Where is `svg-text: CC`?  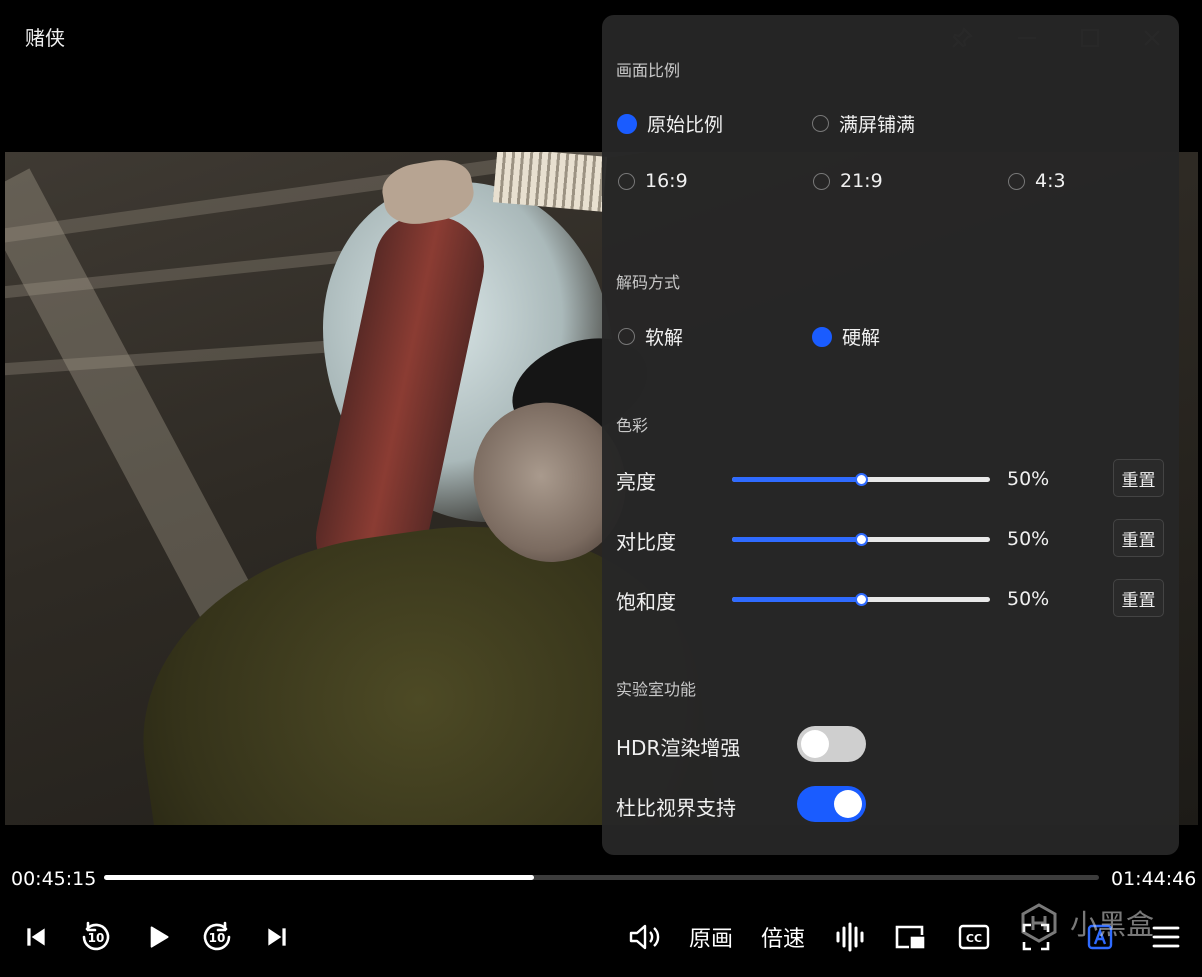 svg-text: CC is located at coordinates (974, 938).